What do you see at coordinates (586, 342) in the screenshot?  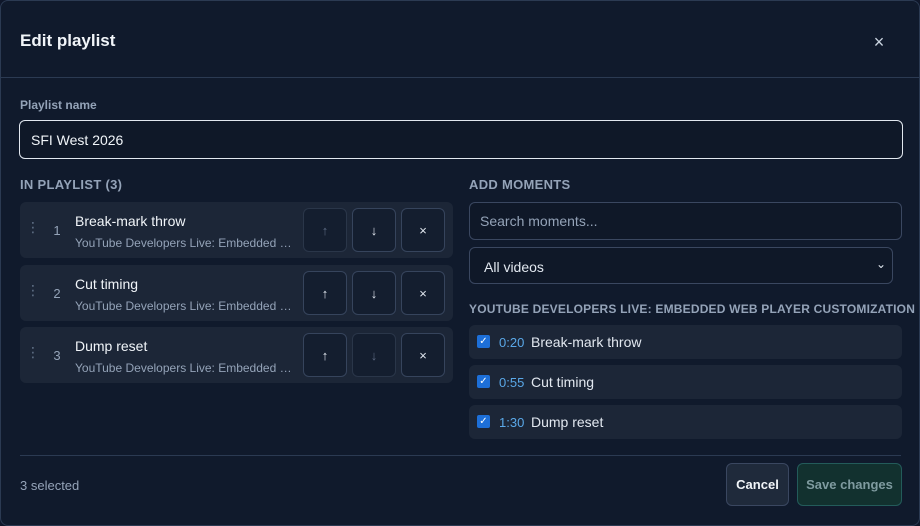 I see `moment-title: Break-mark throw` at bounding box center [586, 342].